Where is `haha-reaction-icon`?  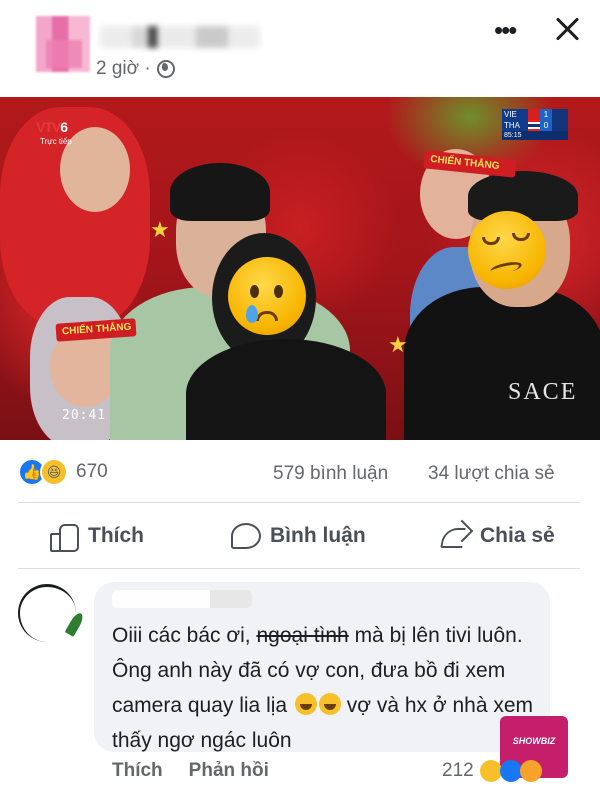 haha-reaction-icon is located at coordinates (490, 771).